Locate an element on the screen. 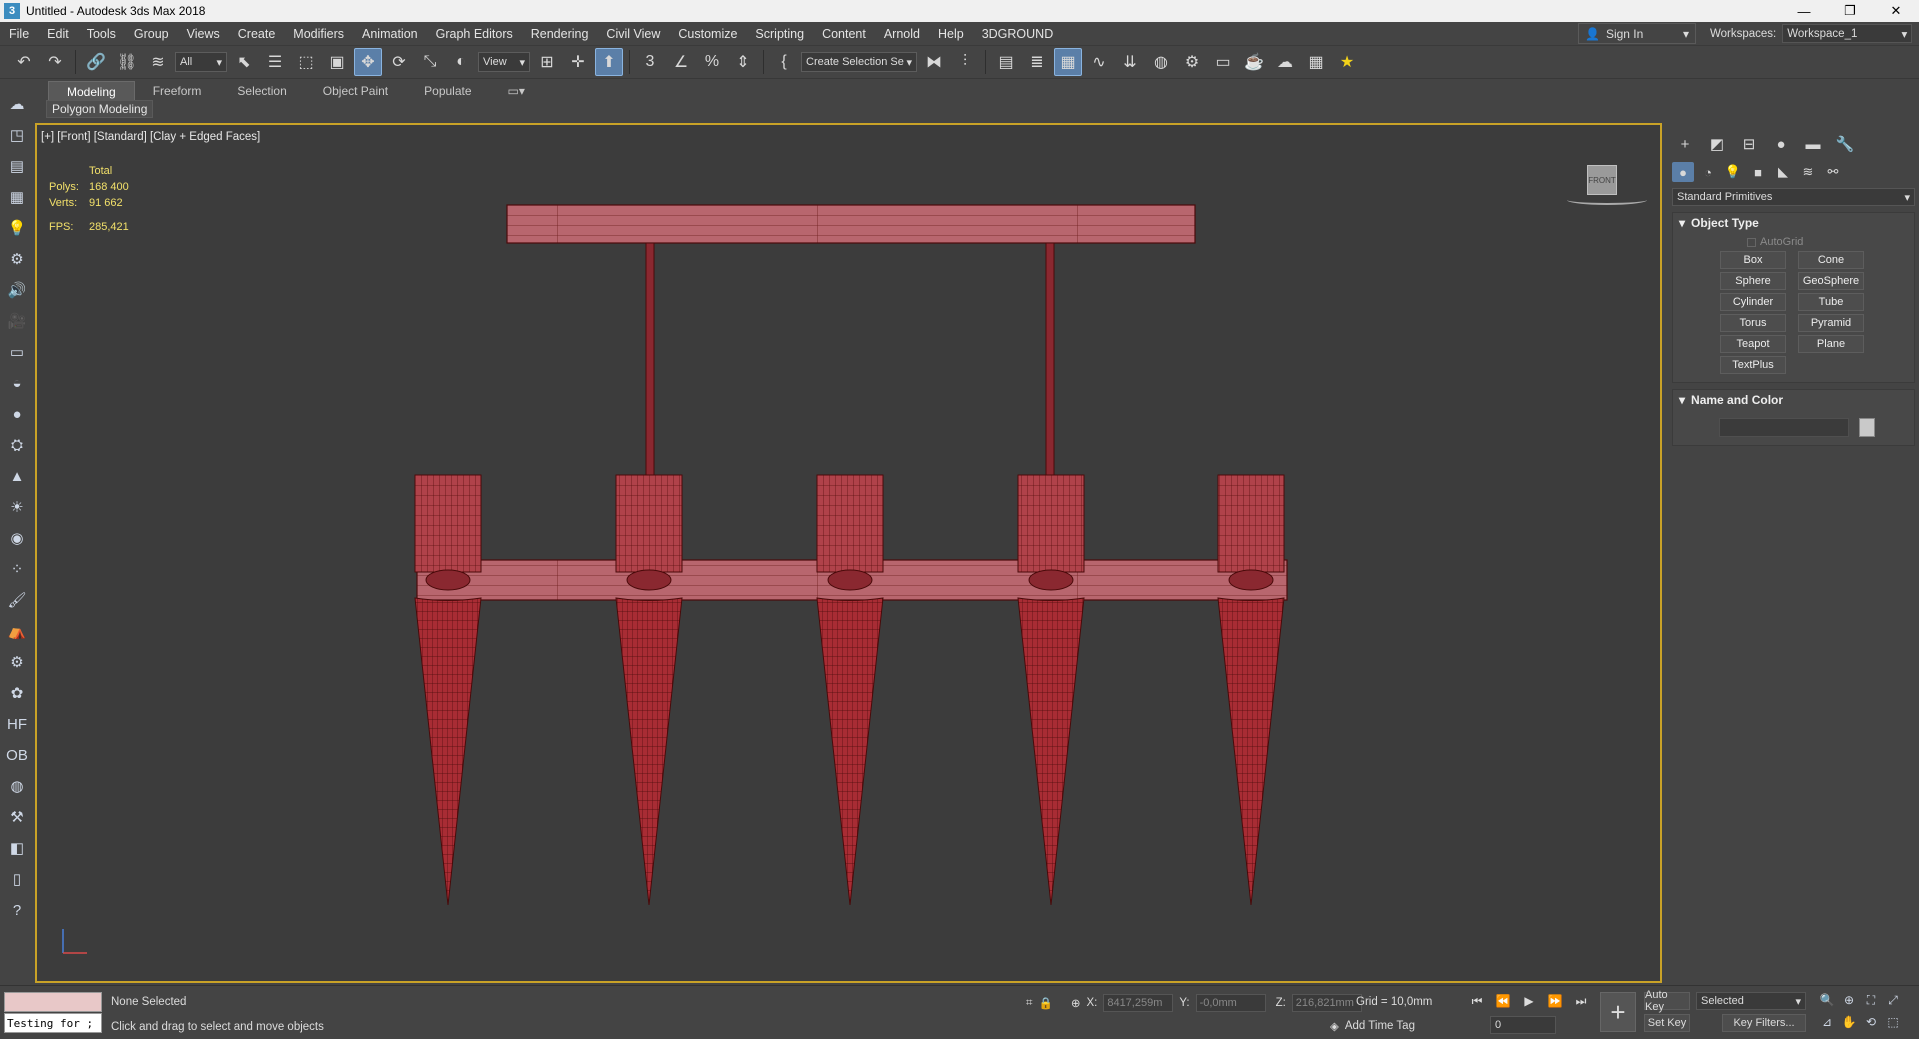 The height and width of the screenshot is (1039, 1919). tab-populate: Populate is located at coordinates (447, 92).